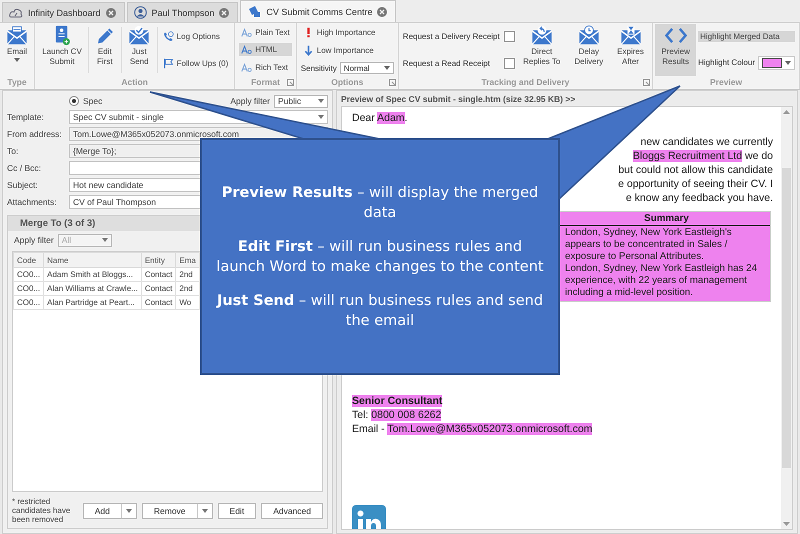 The image size is (800, 534). I want to click on preview-header: Preview of Spec CV submit - single.htm (size 32.95 KB) >>, so click(458, 99).